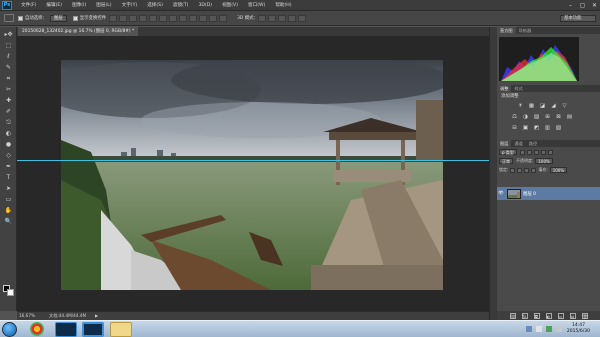  Describe the element at coordinates (514, 128) in the screenshot. I see `invert-icon: ⊟` at that location.